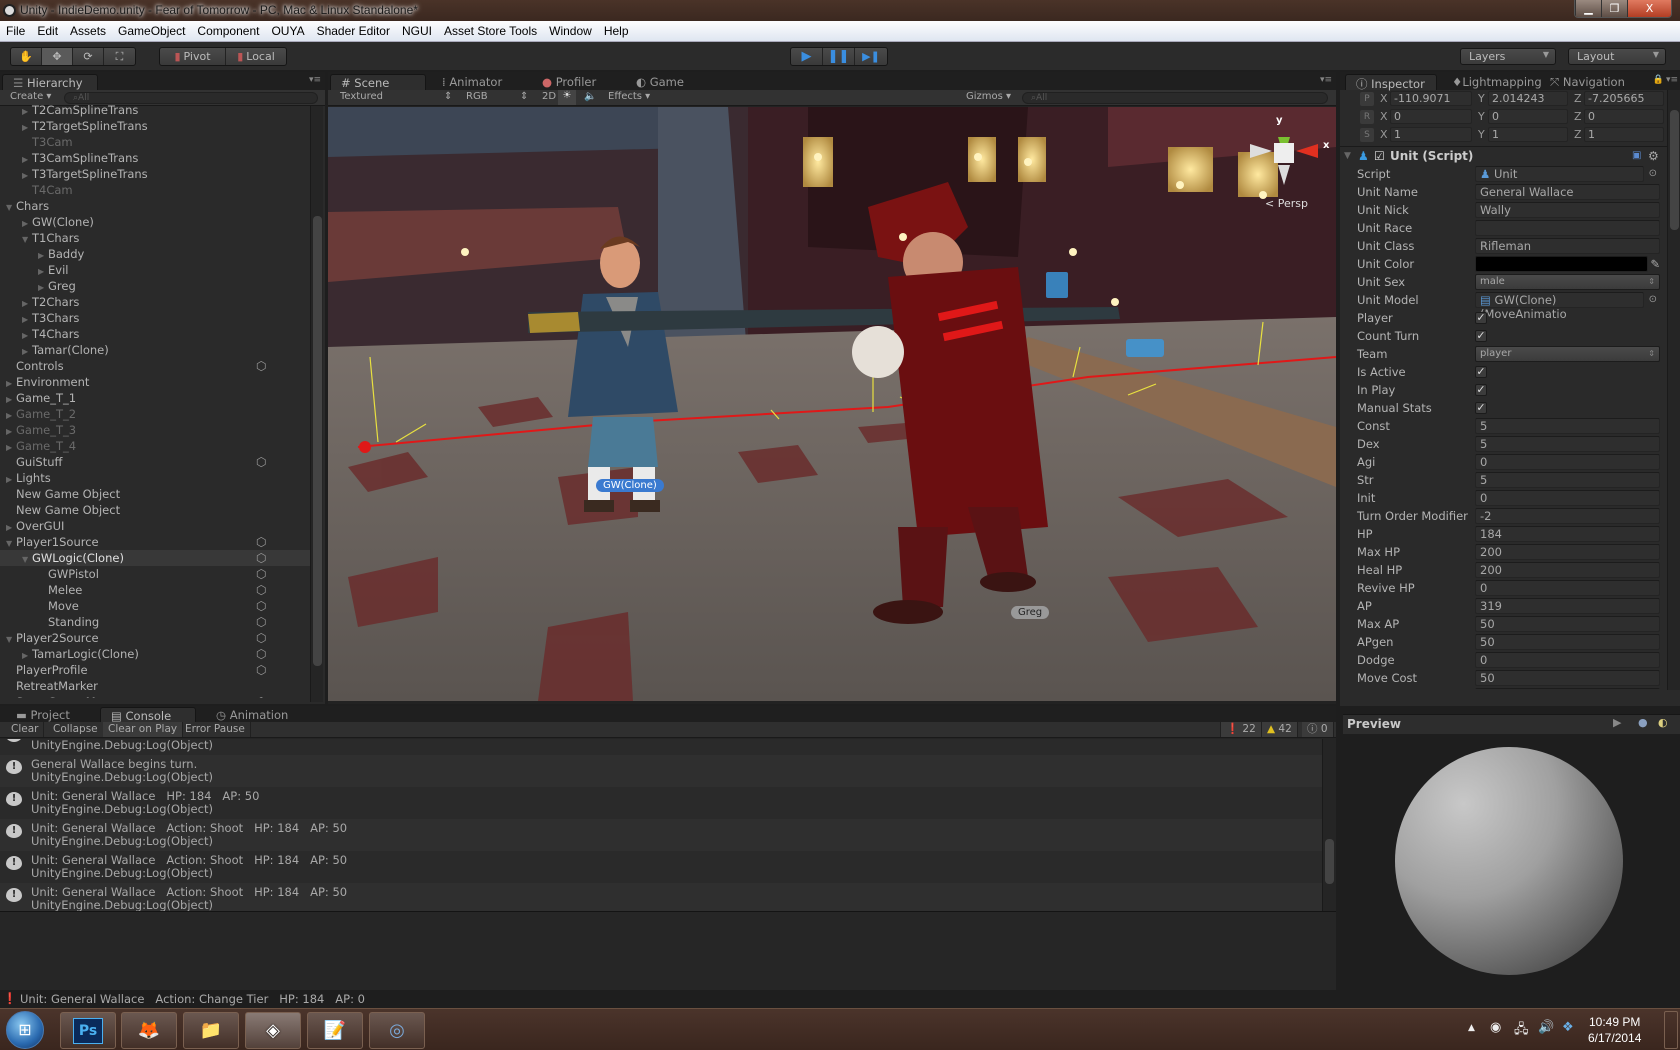  Describe the element at coordinates (155, 542) in the screenshot. I see `hierarchy-item: ▼ Player1Source ⬡` at that location.